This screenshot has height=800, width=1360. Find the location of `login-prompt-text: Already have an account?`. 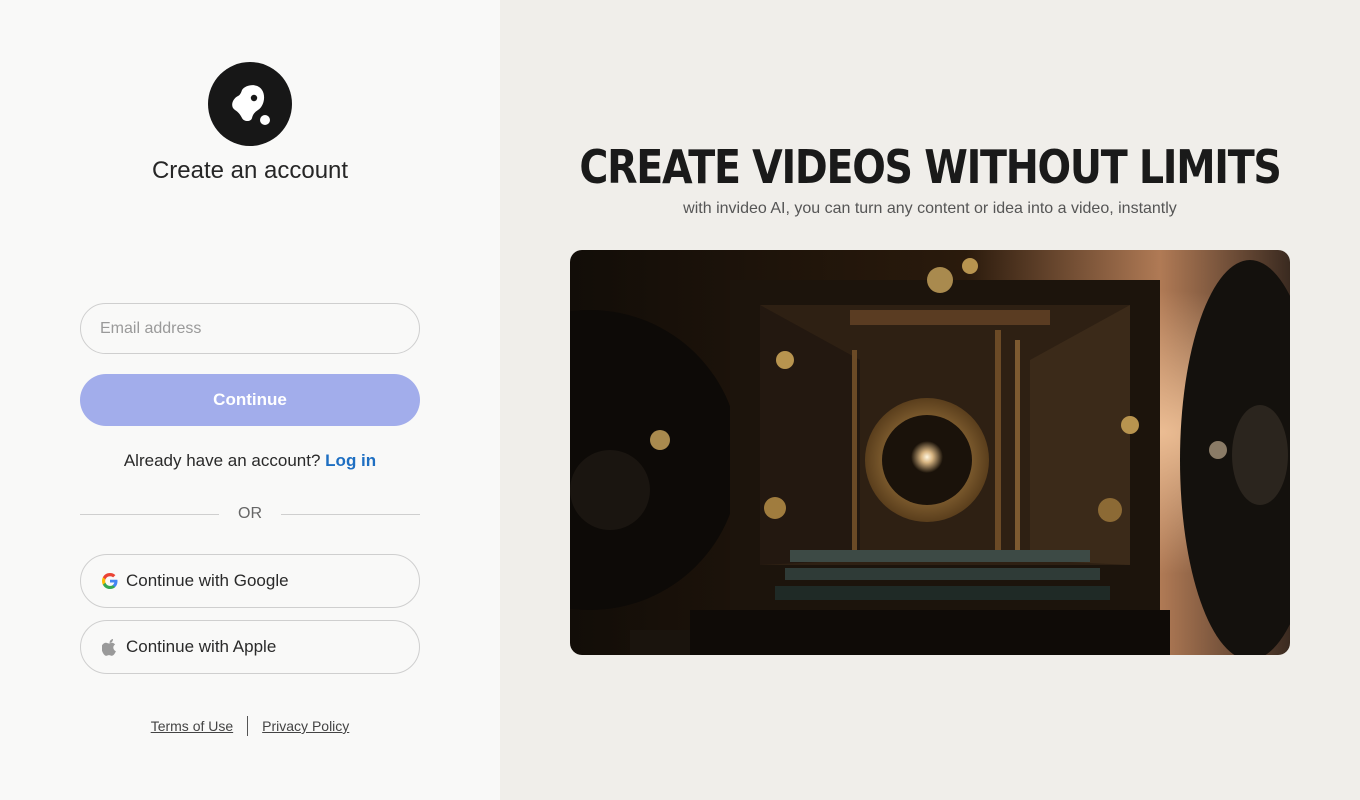

login-prompt-text: Already have an account? is located at coordinates (222, 460).